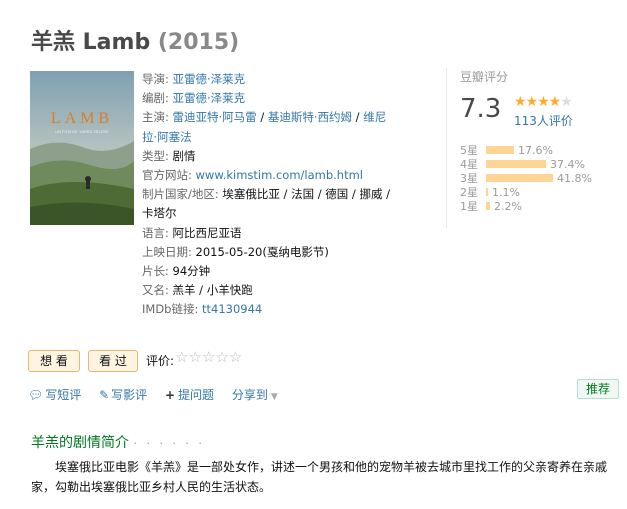 Image resolution: width=627 pixels, height=509 pixels. Describe the element at coordinates (54, 361) in the screenshot. I see `want-to-see-button: 想 看` at that location.